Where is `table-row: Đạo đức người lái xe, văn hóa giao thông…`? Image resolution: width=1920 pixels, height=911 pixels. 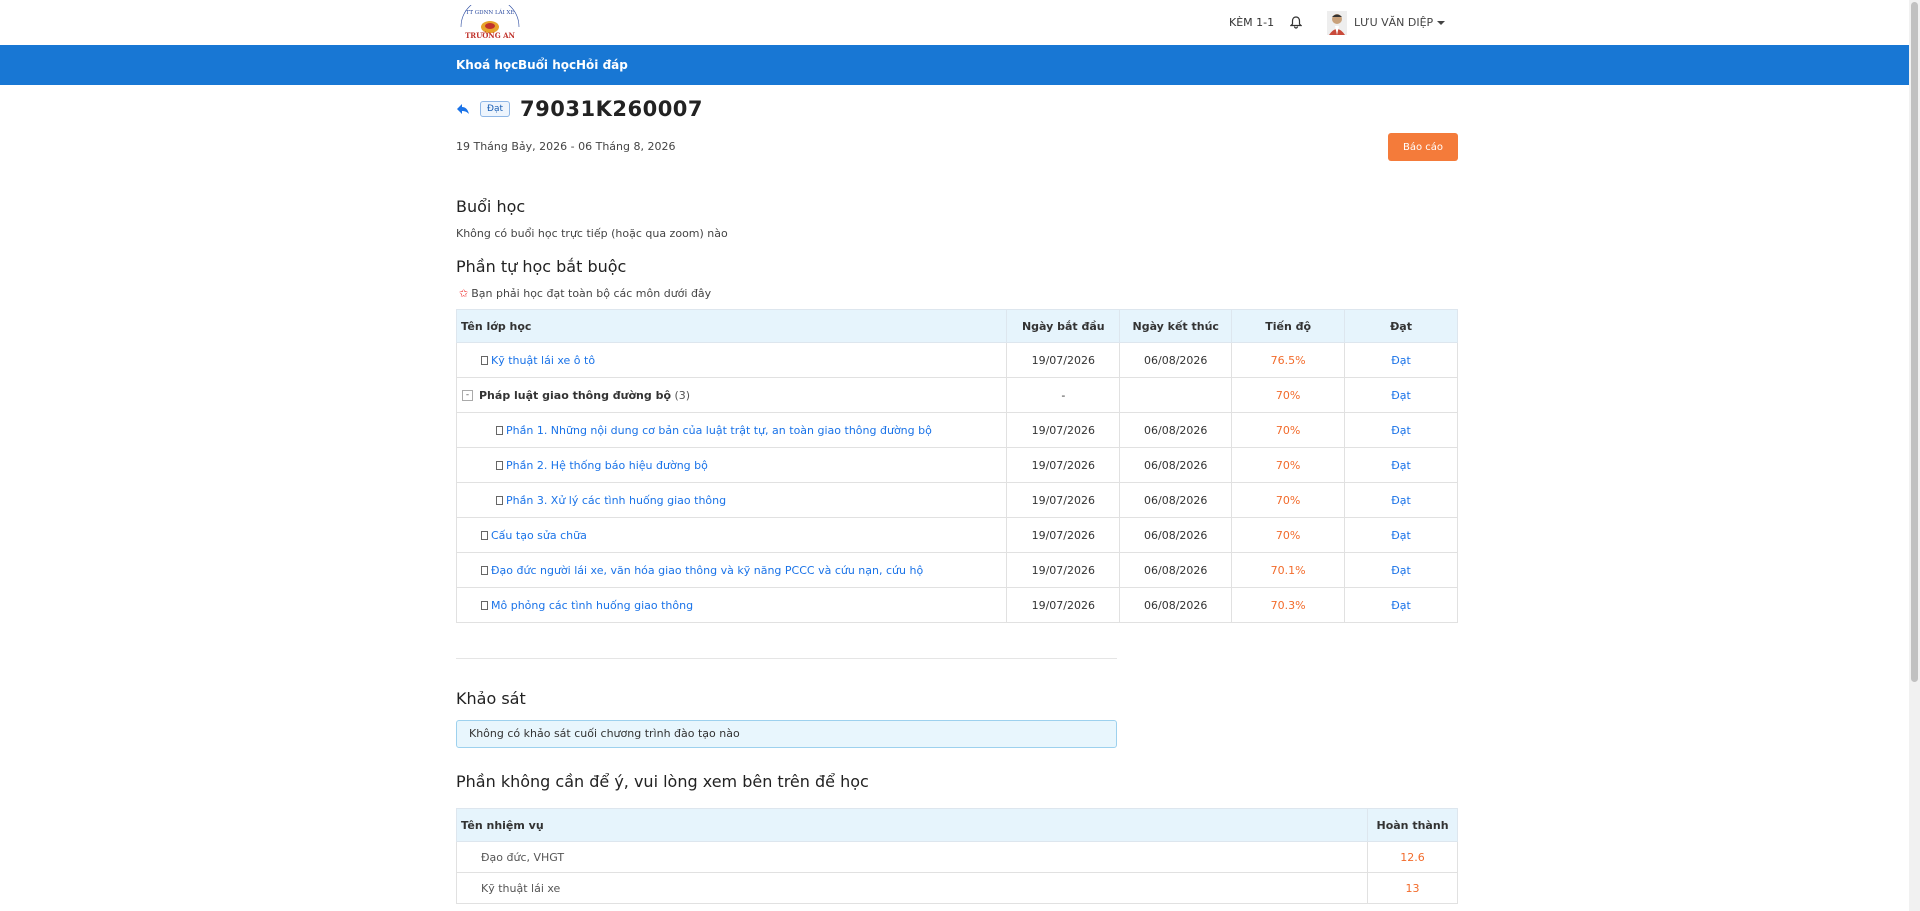 table-row: Đạo đức người lái xe, văn hóa giao thông… is located at coordinates (956, 570).